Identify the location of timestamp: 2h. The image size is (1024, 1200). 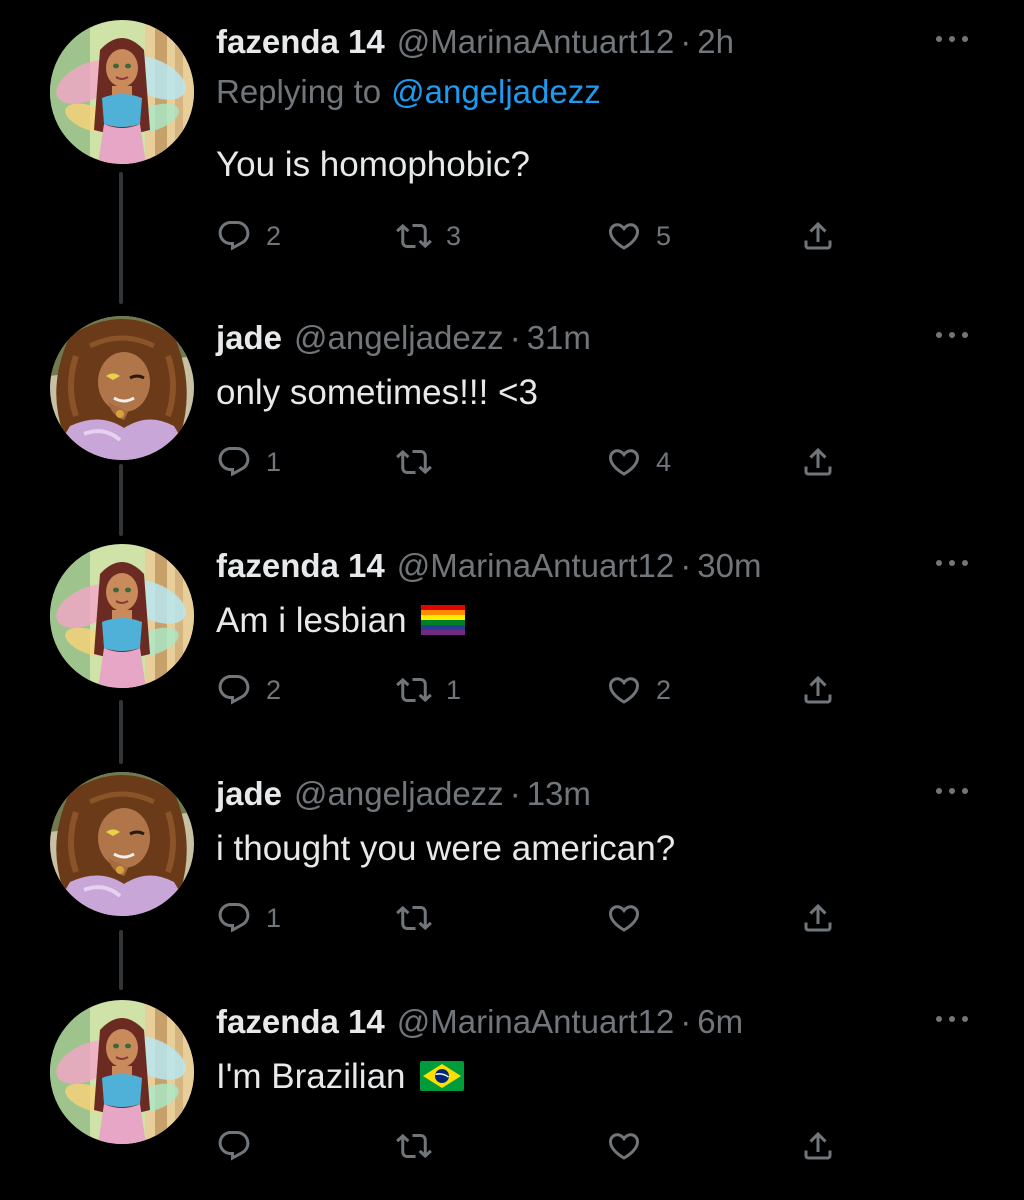
(715, 41).